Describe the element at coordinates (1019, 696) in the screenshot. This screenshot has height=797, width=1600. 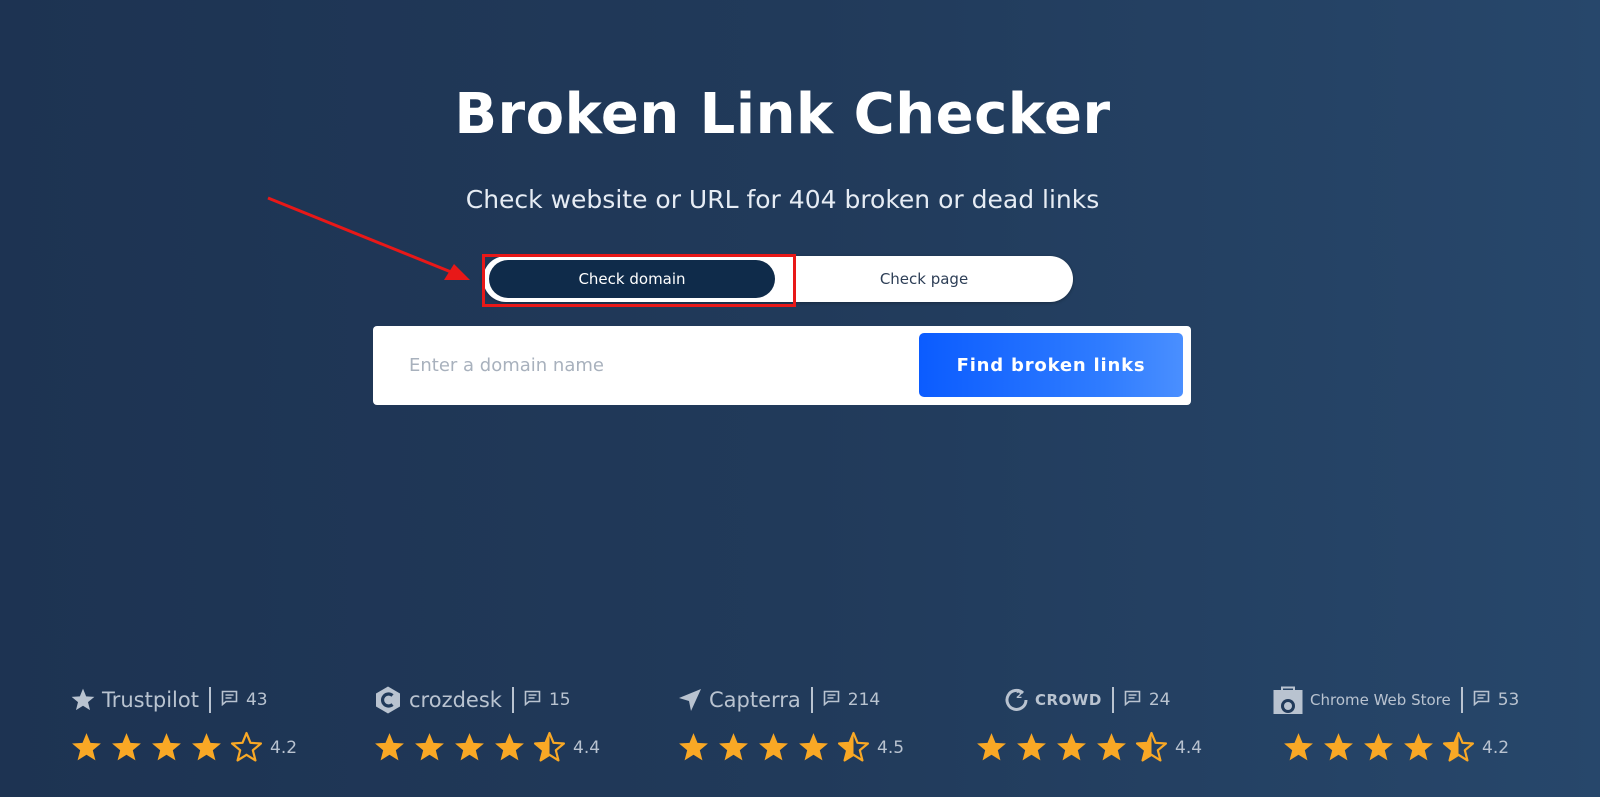
I see `svg-text: 2` at that location.